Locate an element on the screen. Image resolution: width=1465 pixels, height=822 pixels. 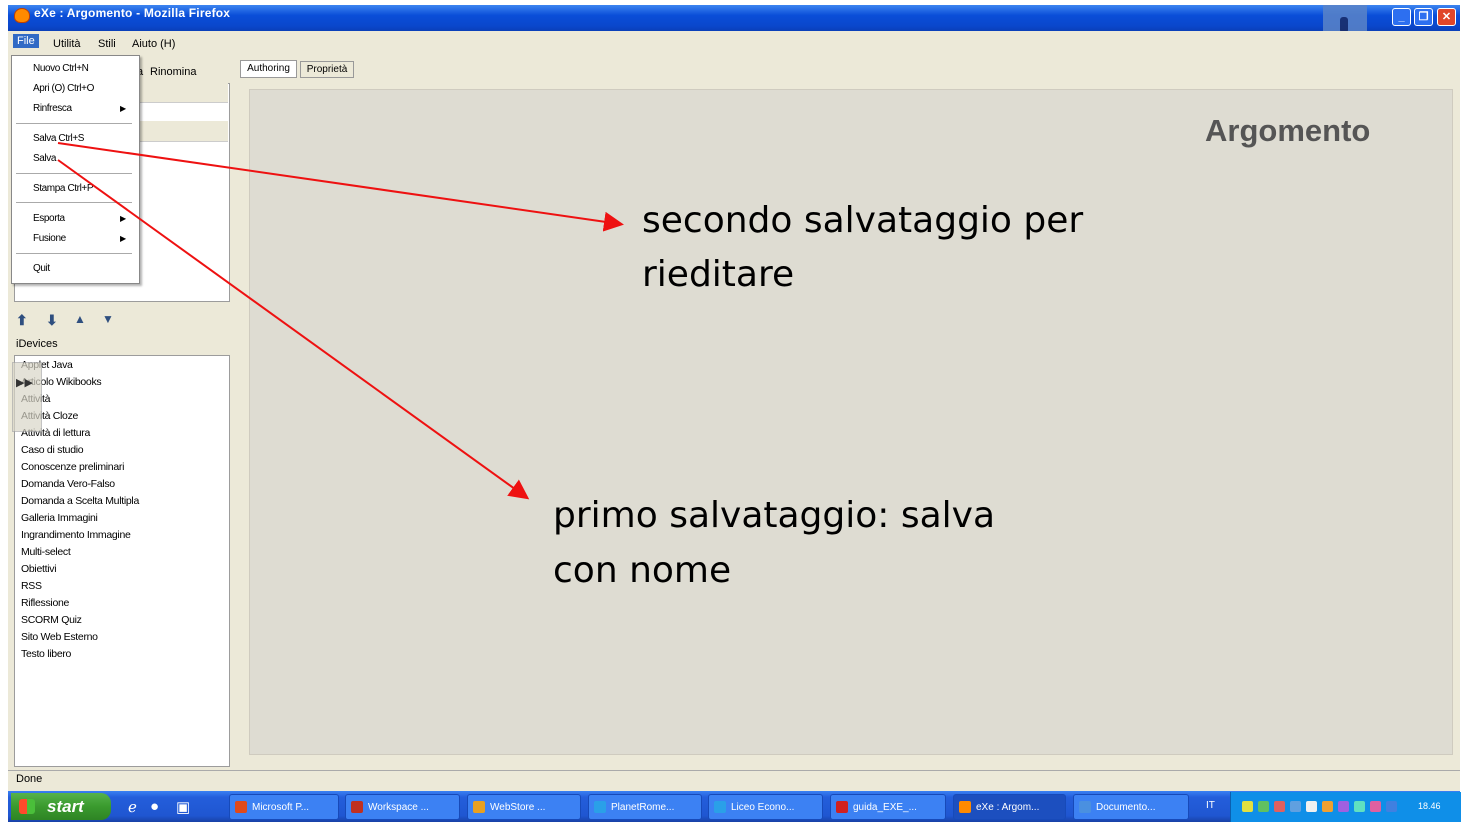
arrow-to-salva-con-nome is located at coordinates (293, 329).